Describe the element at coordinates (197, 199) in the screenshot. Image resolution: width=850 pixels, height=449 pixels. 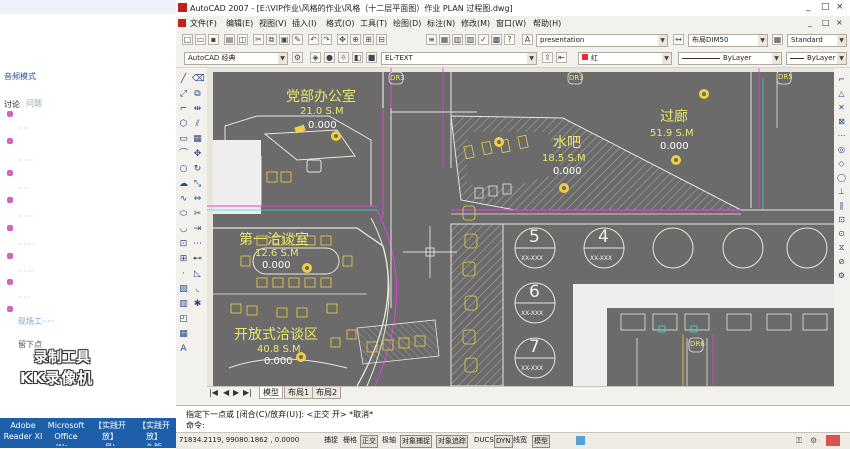
I see `stretch-icon: ⇔` at that location.